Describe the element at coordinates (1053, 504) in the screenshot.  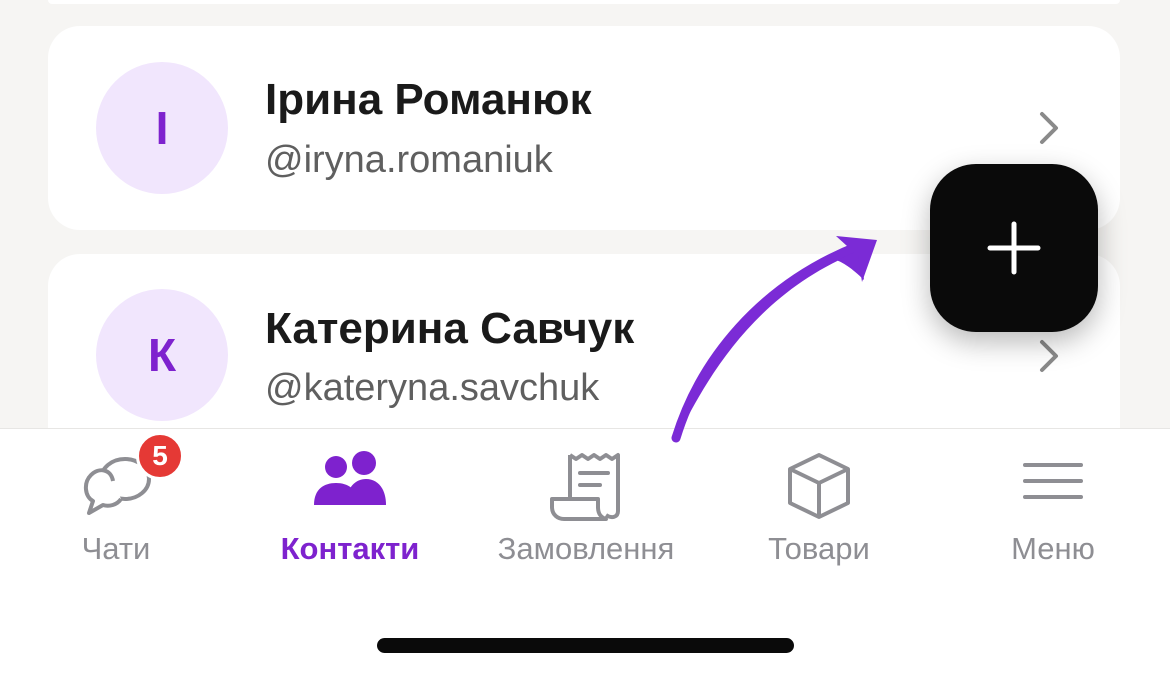
I see `tab-menu: Меню` at that location.